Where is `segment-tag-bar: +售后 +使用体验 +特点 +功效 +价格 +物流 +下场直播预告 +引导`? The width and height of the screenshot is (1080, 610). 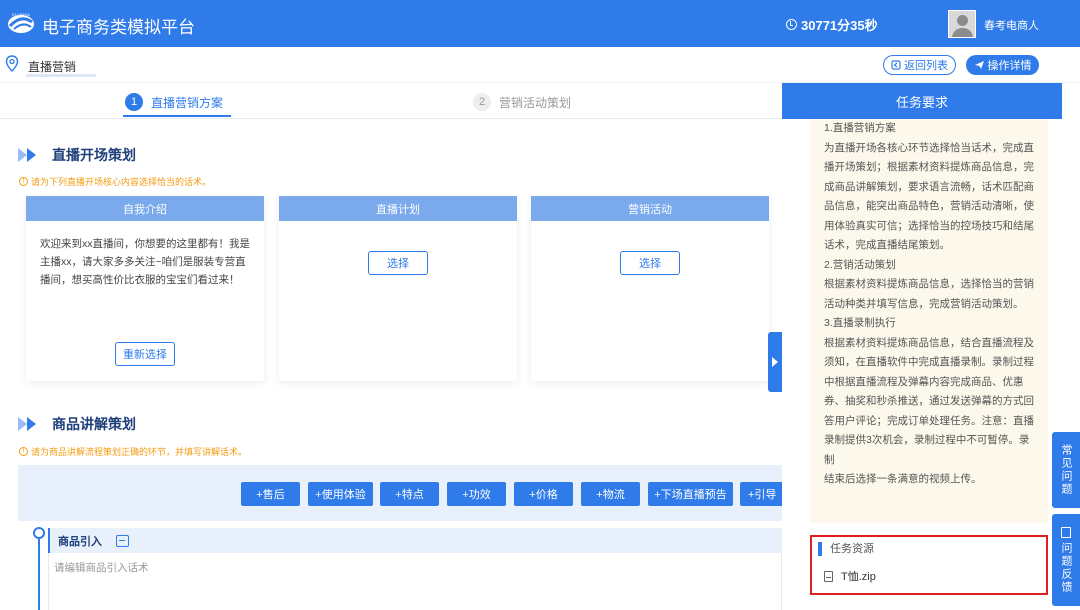
segment-tag-bar: +售后 +使用体验 +特点 +功效 +价格 +物流 +下场直播预告 +引导 is located at coordinates (400, 493).